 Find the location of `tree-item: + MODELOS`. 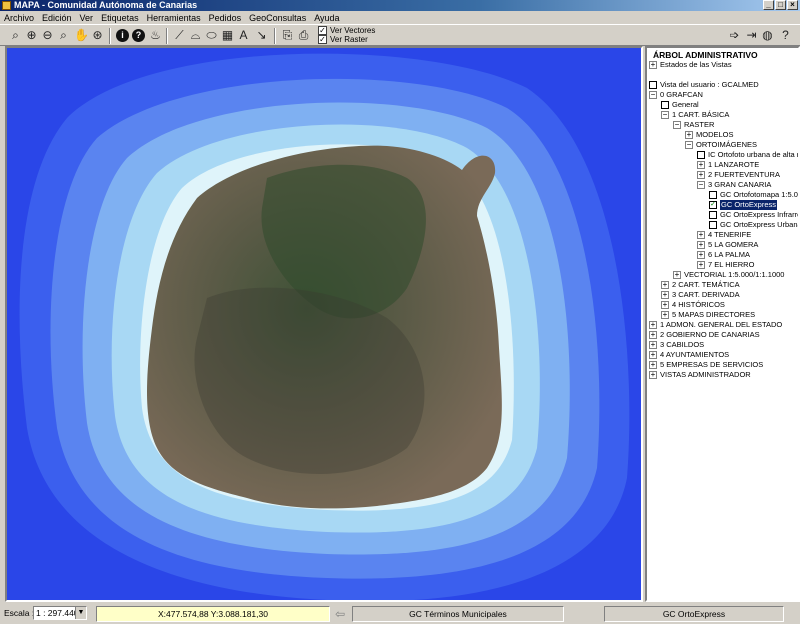

tree-item: + MODELOS is located at coordinates (709, 135).